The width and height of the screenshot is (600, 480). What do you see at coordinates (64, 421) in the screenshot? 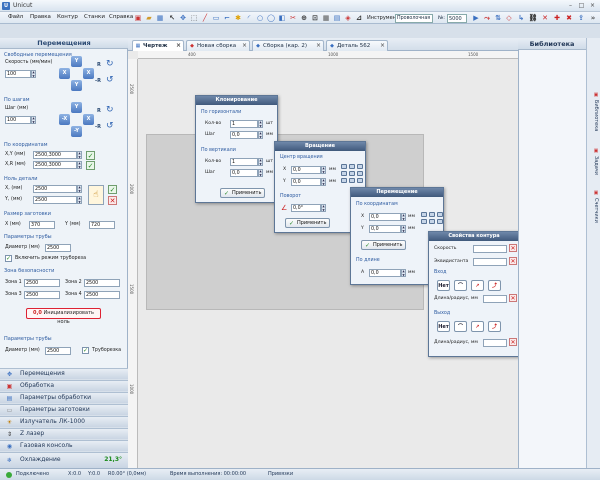
I see `accordion-emitter: ☀ Излучатель ЛК-1000` at bounding box center [64, 421].